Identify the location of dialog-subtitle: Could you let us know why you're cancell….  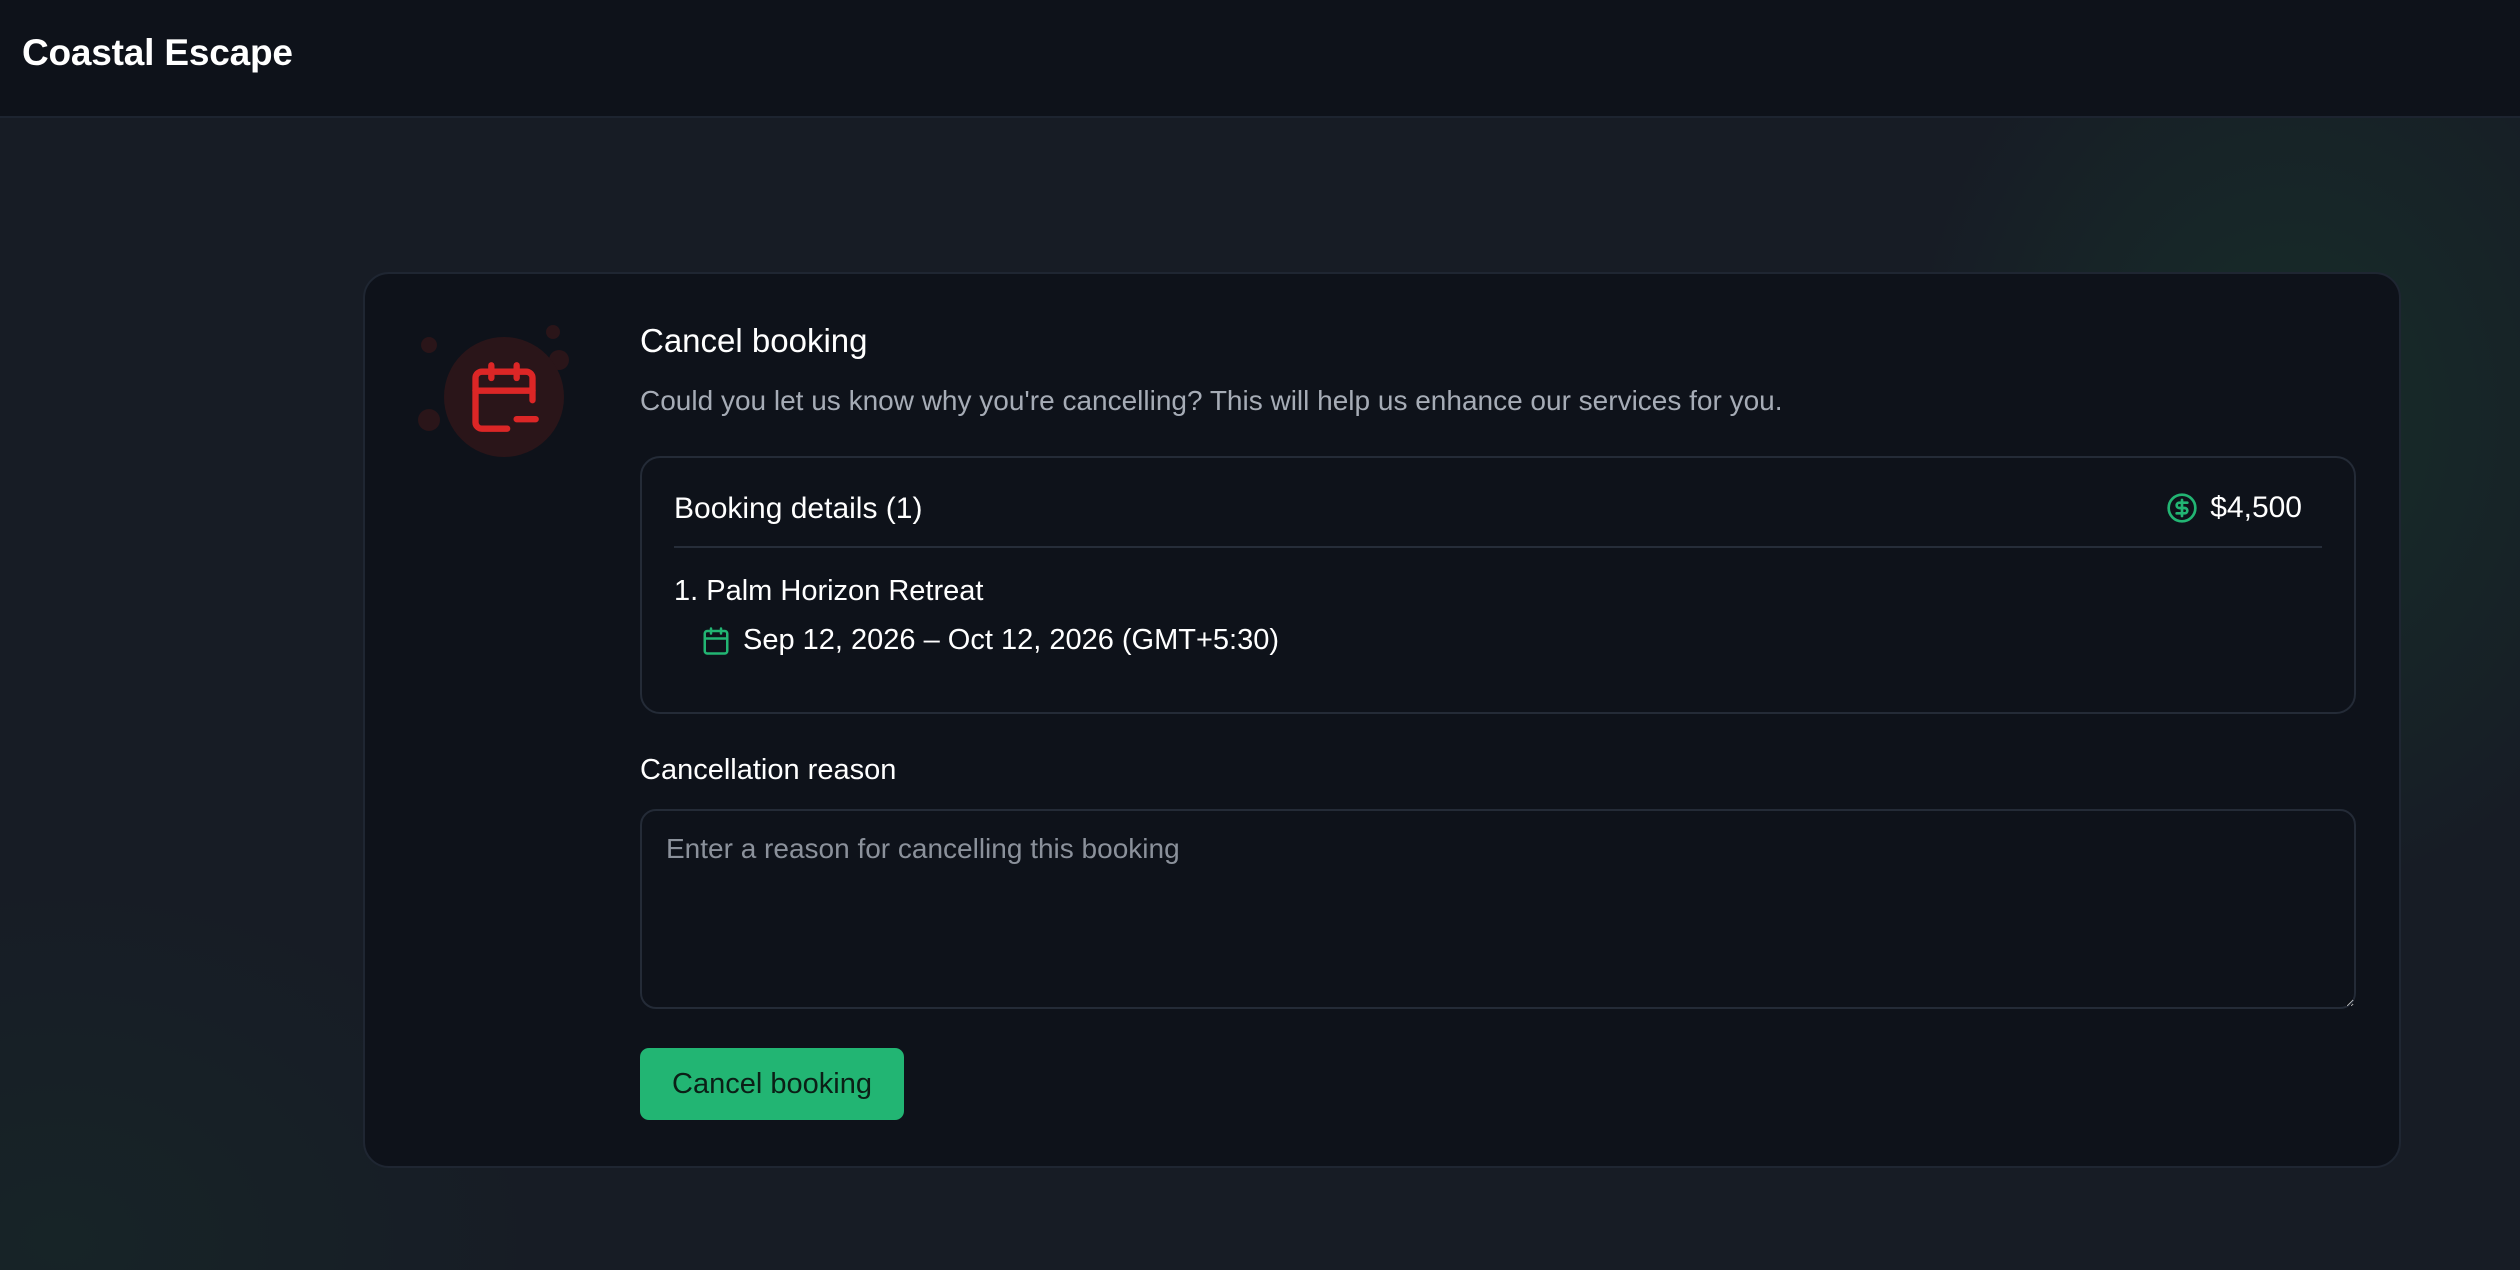
(1211, 400).